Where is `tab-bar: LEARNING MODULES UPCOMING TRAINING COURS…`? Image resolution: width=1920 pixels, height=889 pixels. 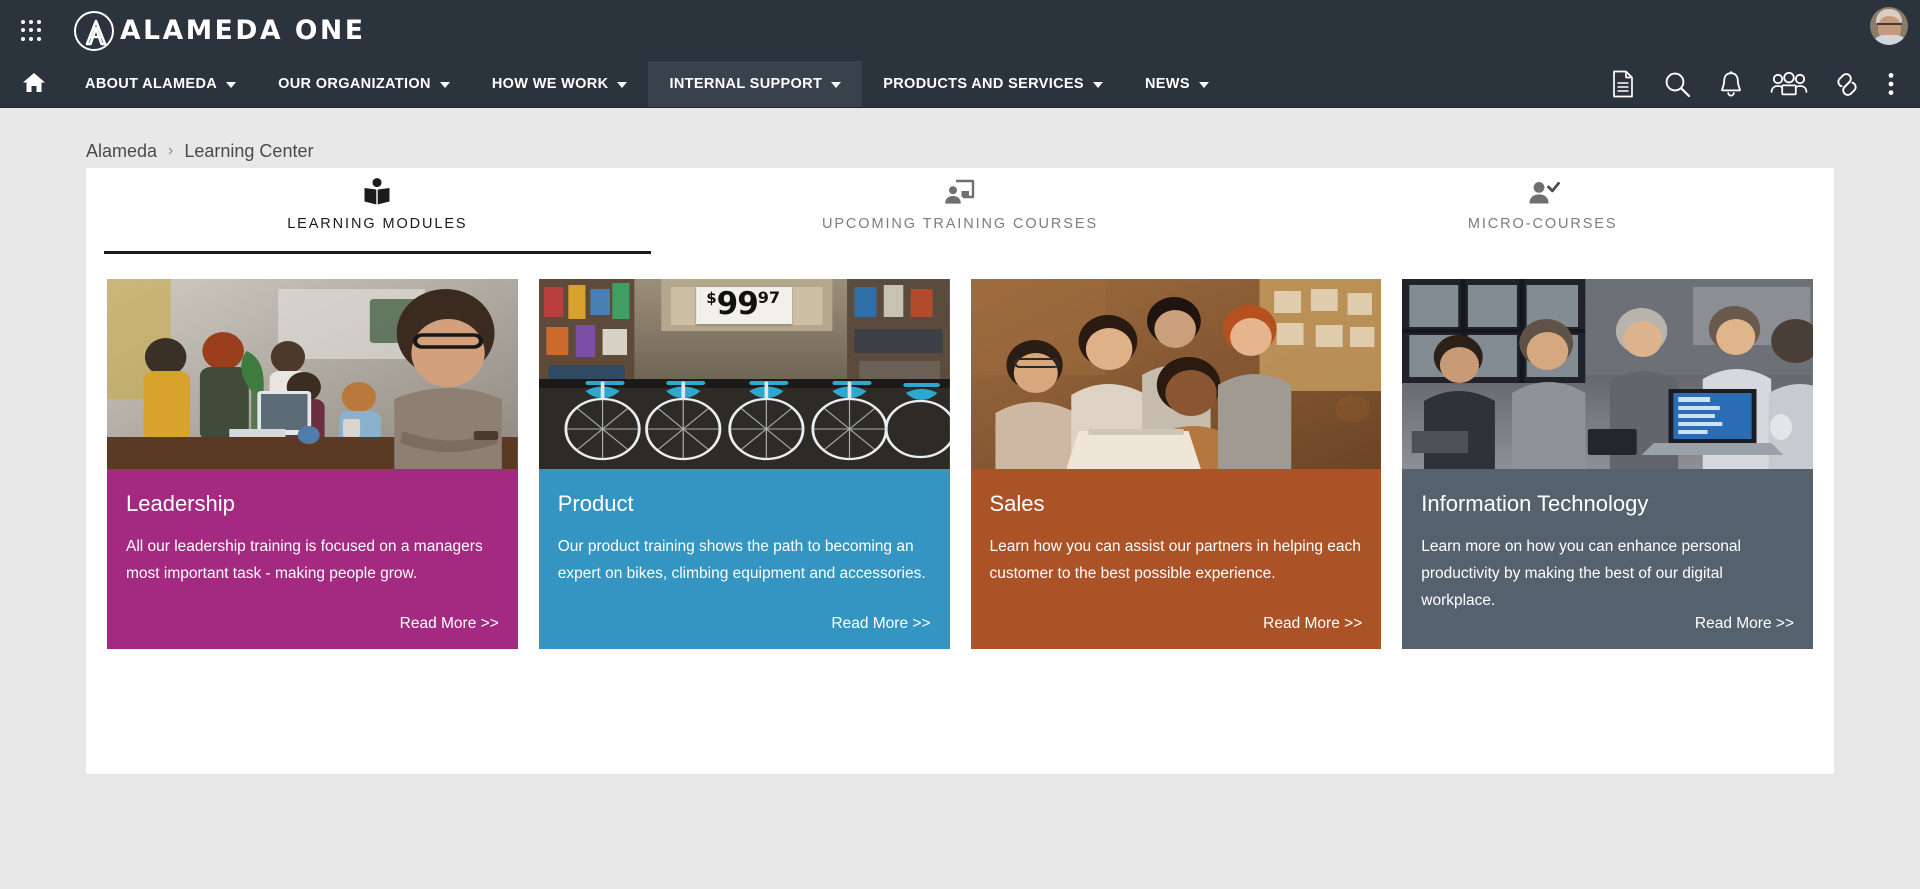 tab-bar: LEARNING MODULES UPCOMING TRAINING COURS… is located at coordinates (960, 211).